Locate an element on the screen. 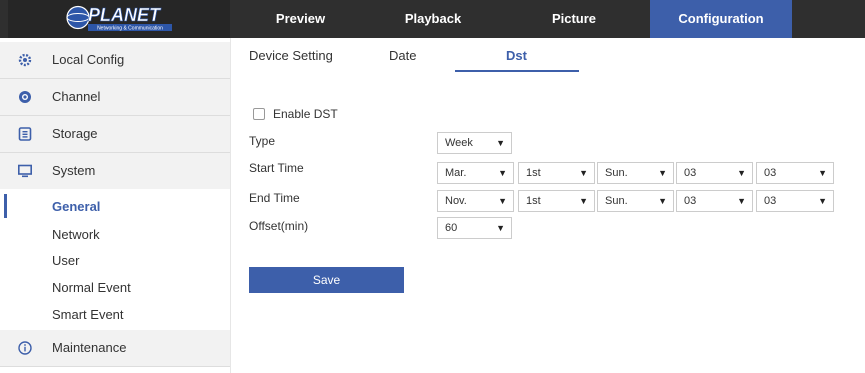 Image resolution: width=865 pixels, height=373 pixels. start-day-select: Sun. ▼ is located at coordinates (635, 173).